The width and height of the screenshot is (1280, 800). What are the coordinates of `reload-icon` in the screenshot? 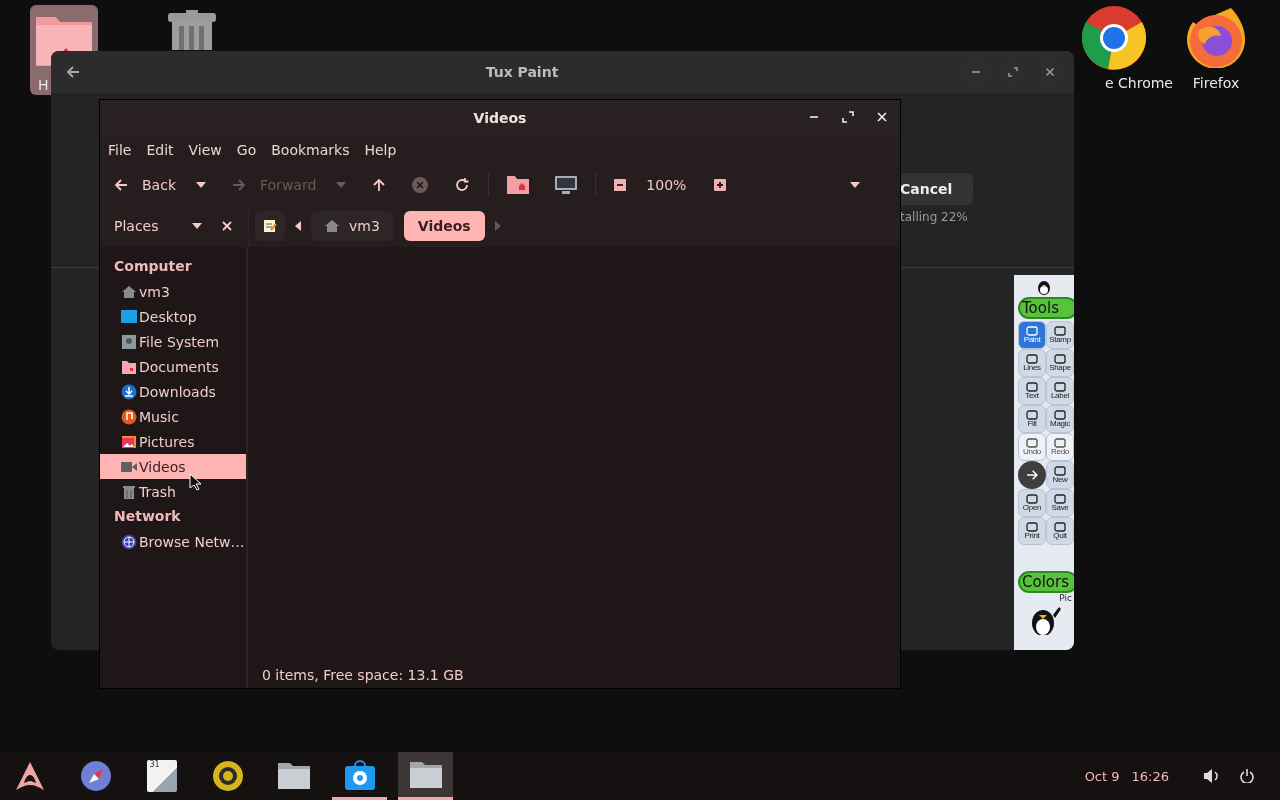 It's located at (462, 185).